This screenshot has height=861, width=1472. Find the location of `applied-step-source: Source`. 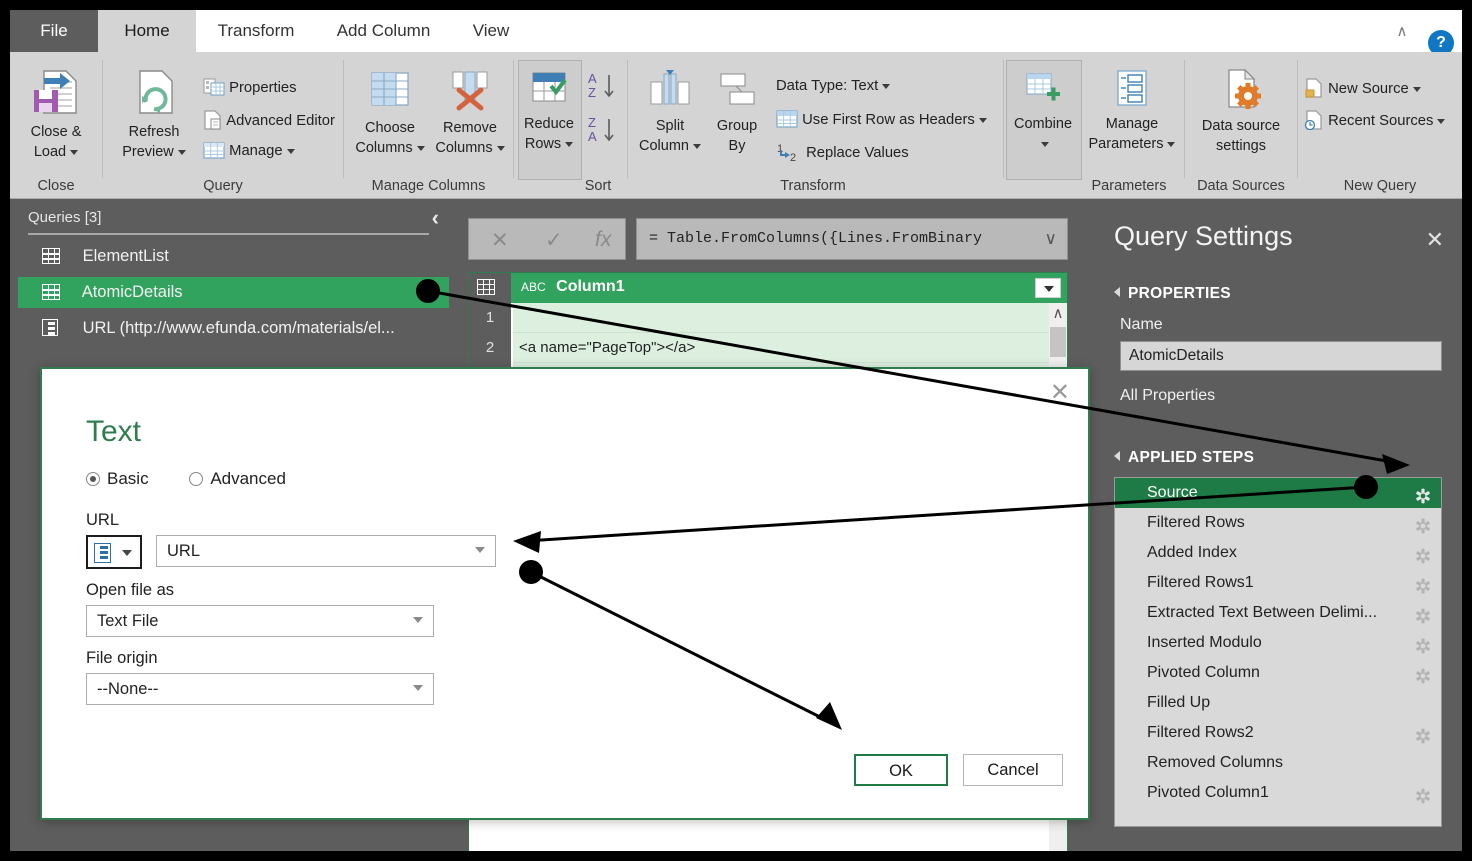

applied-step-source: Source is located at coordinates (1278, 493).